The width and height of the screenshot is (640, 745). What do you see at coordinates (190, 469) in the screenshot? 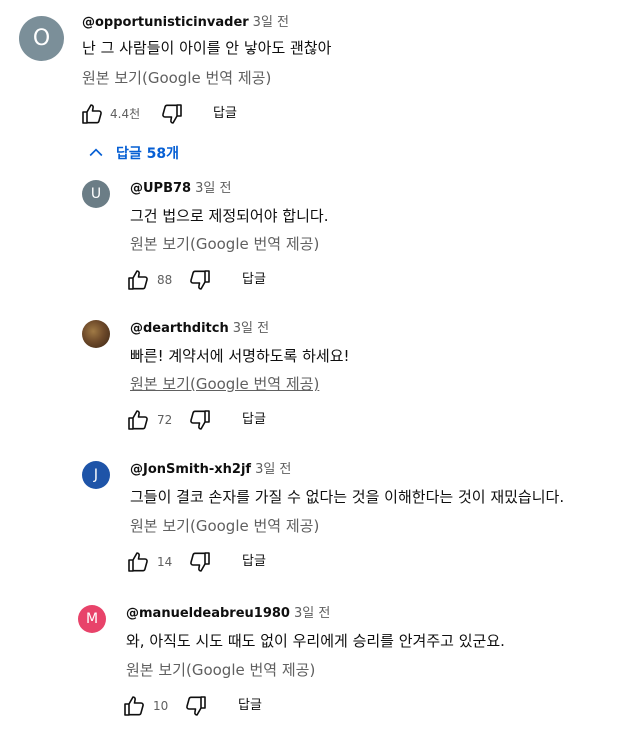
I see `comment-author-handle: @JonSmith-xh2jf` at bounding box center [190, 469].